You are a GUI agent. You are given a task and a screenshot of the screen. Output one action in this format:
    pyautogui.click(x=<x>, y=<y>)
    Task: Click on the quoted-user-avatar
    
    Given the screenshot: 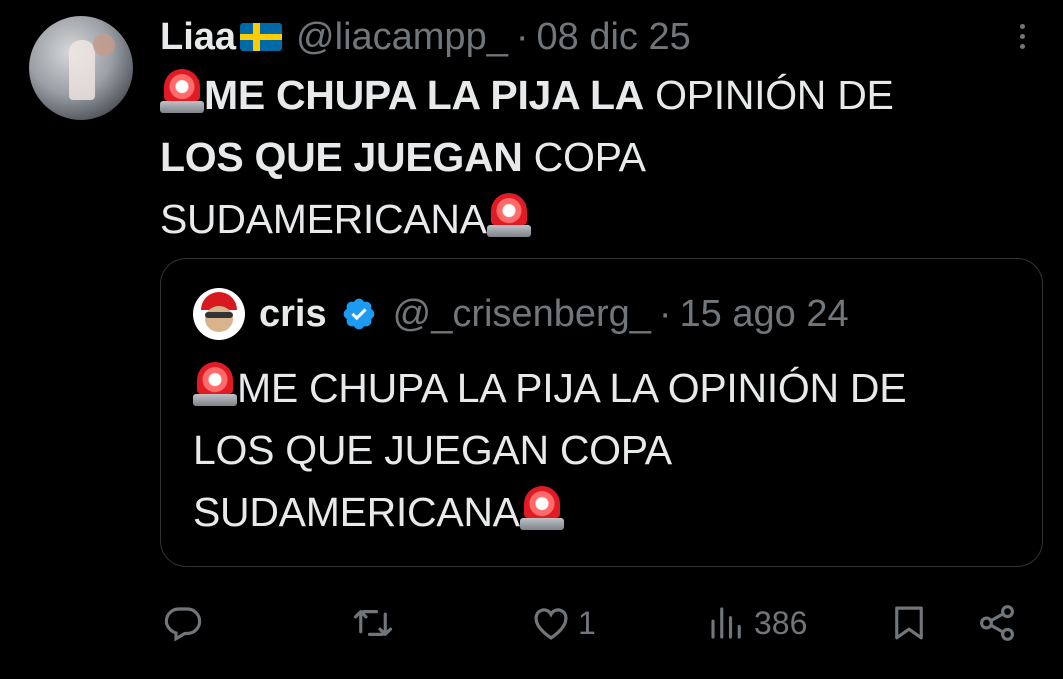 What is the action you would take?
    pyautogui.click(x=219, y=314)
    